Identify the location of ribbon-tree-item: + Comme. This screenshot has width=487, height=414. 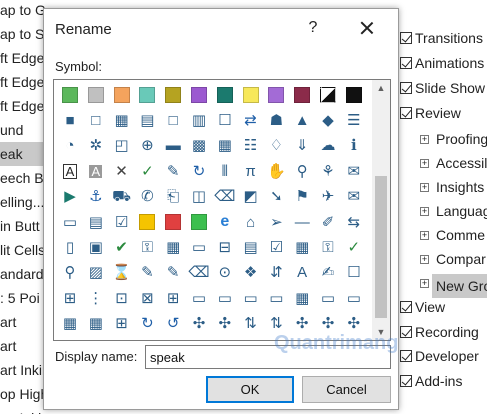
(452, 235).